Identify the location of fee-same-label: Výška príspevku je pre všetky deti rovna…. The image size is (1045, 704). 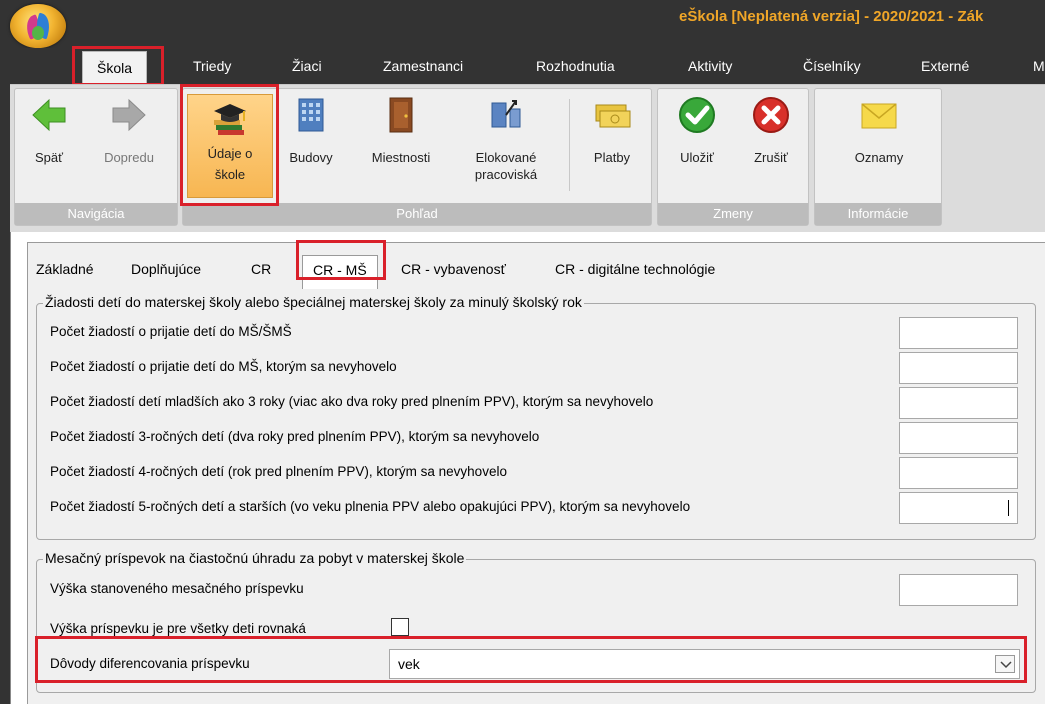
(178, 628).